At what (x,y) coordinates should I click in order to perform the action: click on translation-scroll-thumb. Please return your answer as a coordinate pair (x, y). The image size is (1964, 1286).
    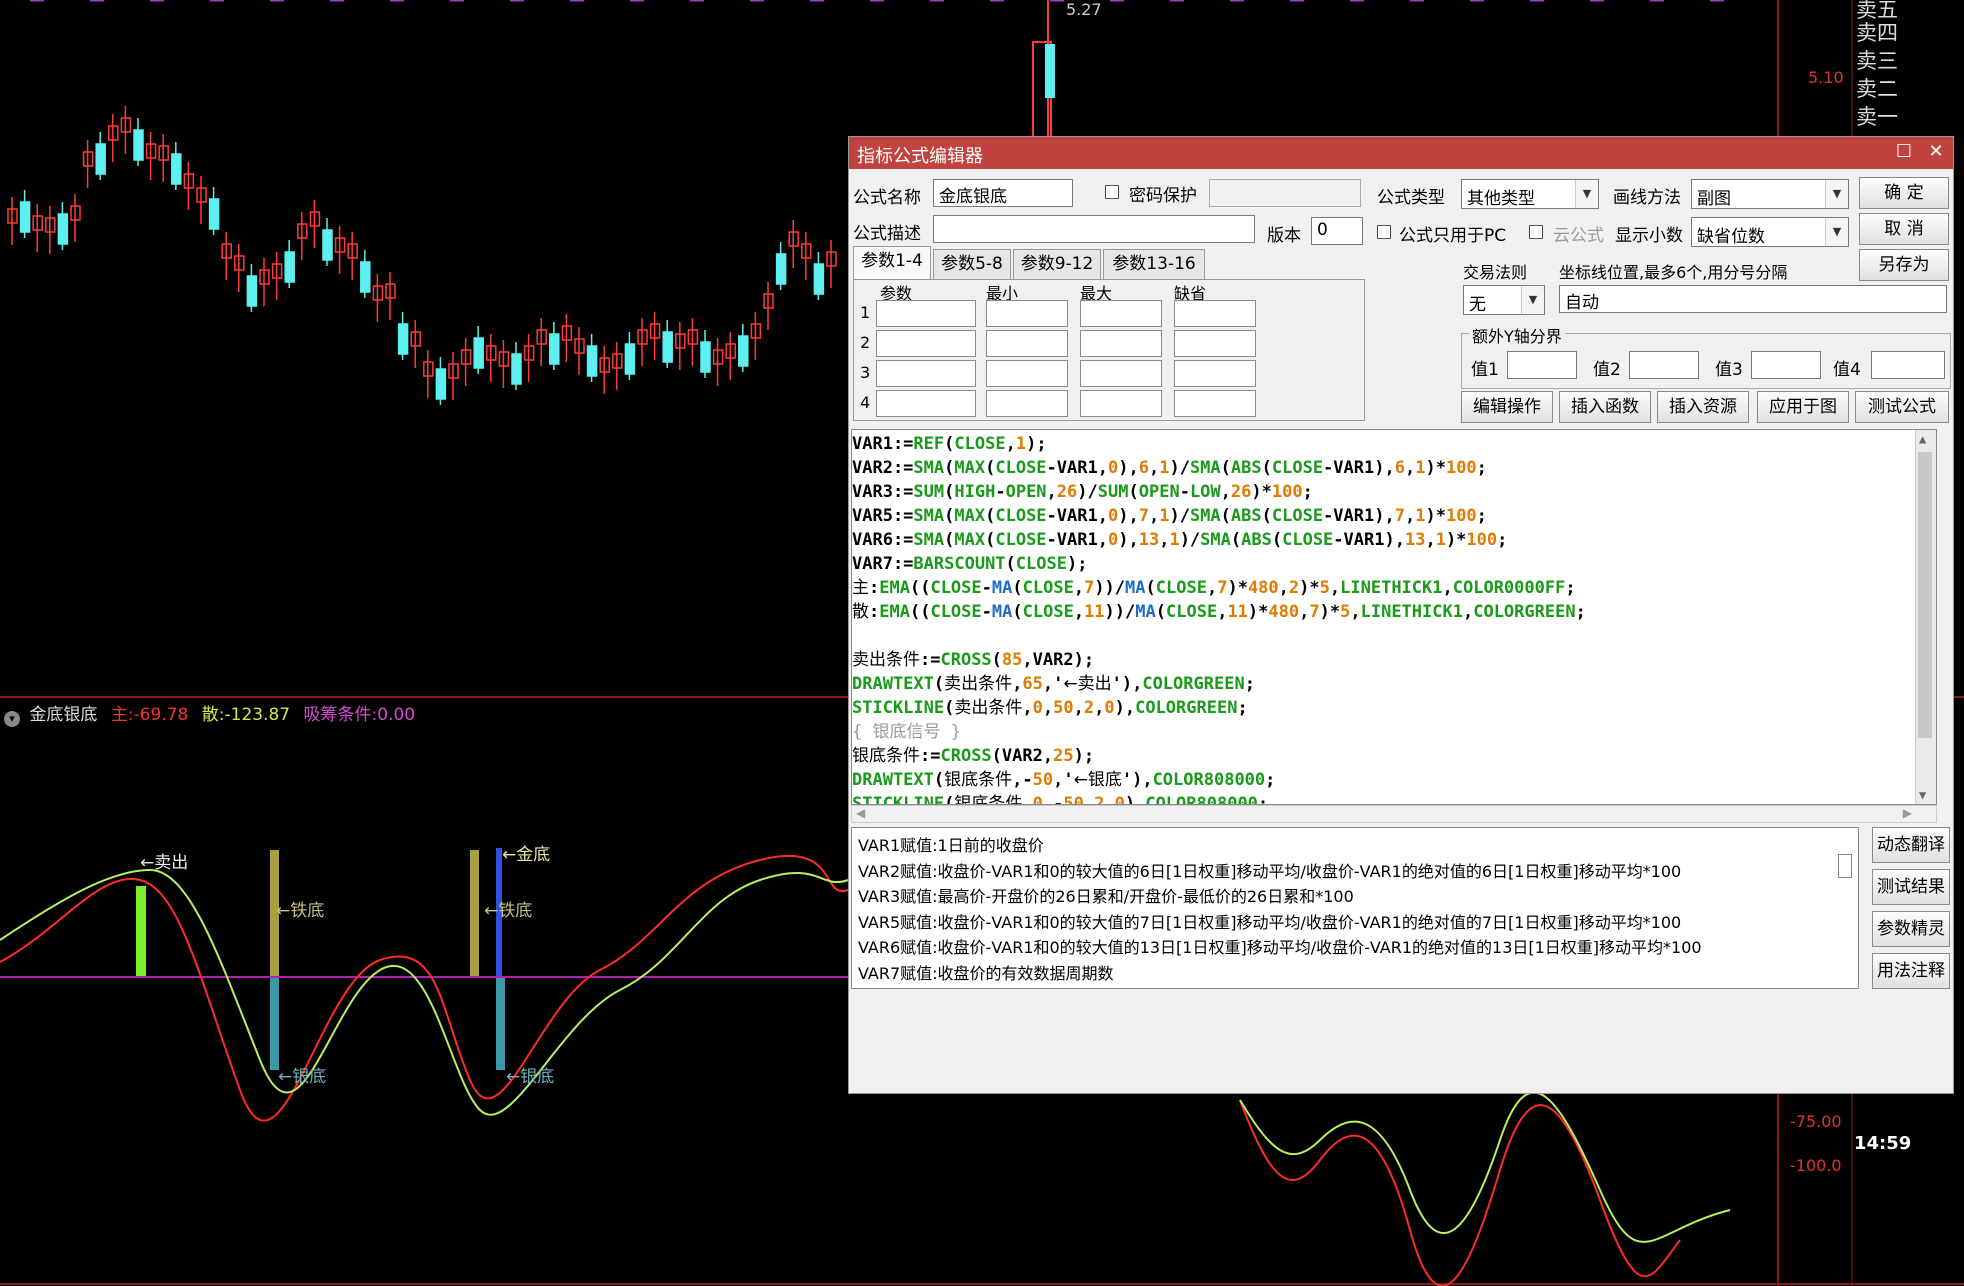
    Looking at the image, I should click on (1845, 866).